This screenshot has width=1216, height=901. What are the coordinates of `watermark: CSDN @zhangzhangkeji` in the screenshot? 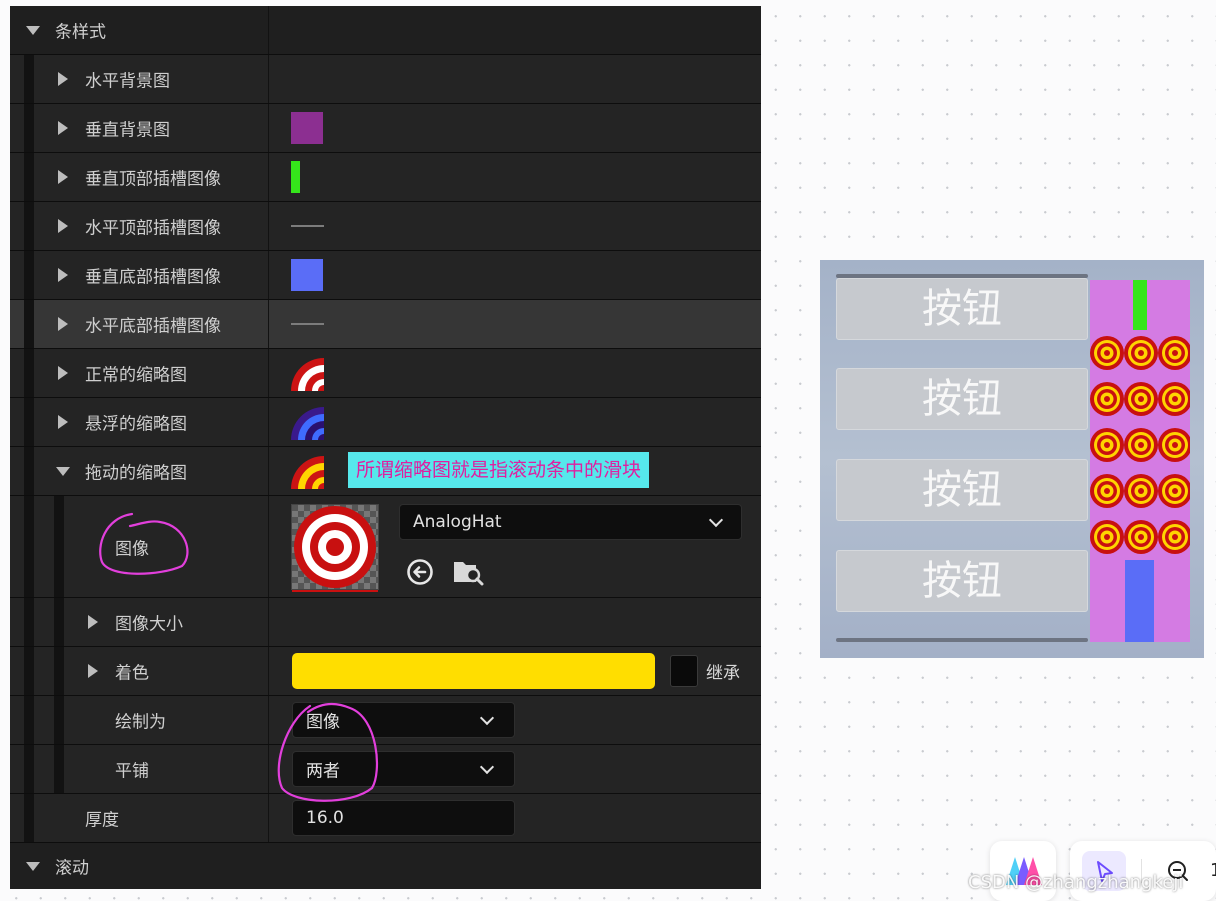 It's located at (1076, 882).